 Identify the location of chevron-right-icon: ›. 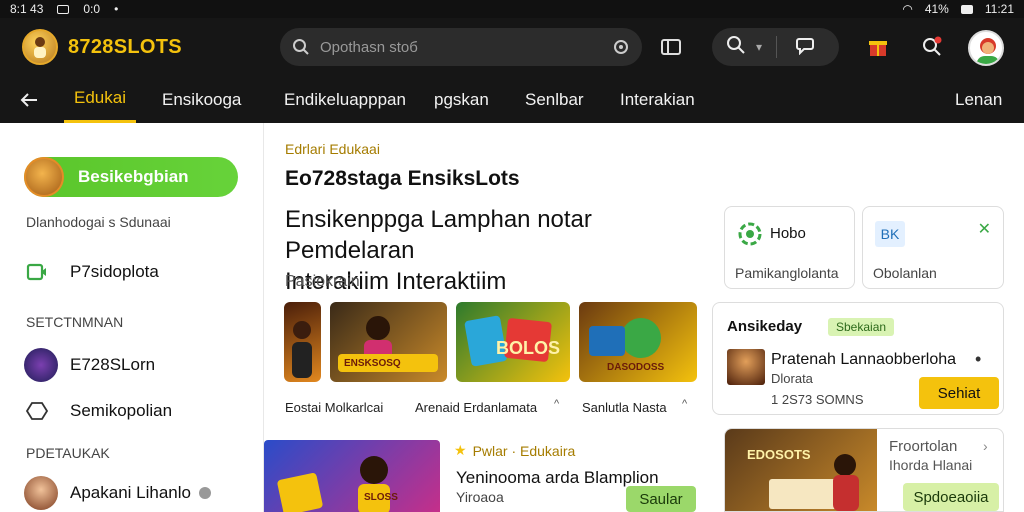
(985, 446).